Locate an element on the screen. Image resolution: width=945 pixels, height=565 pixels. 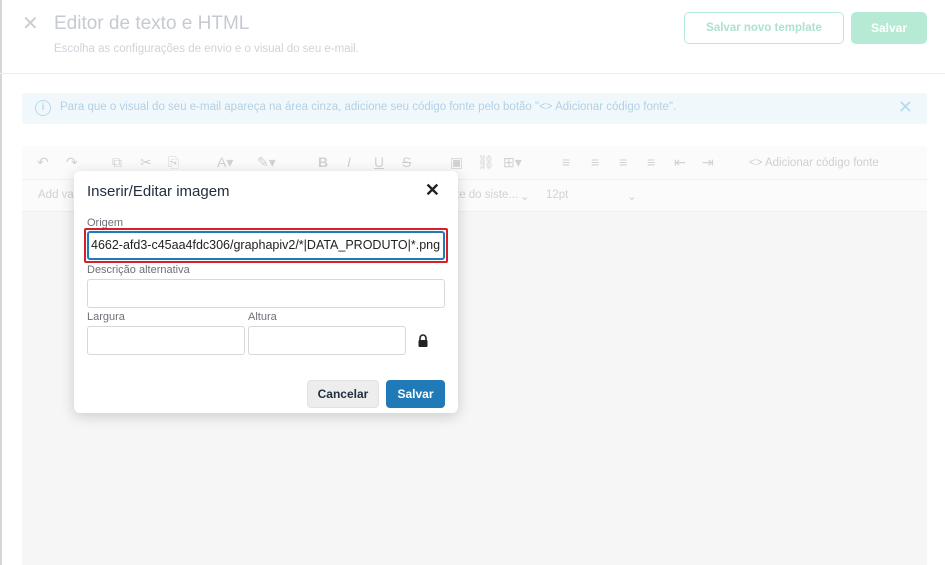
font-size-select: 12pt is located at coordinates (557, 195).